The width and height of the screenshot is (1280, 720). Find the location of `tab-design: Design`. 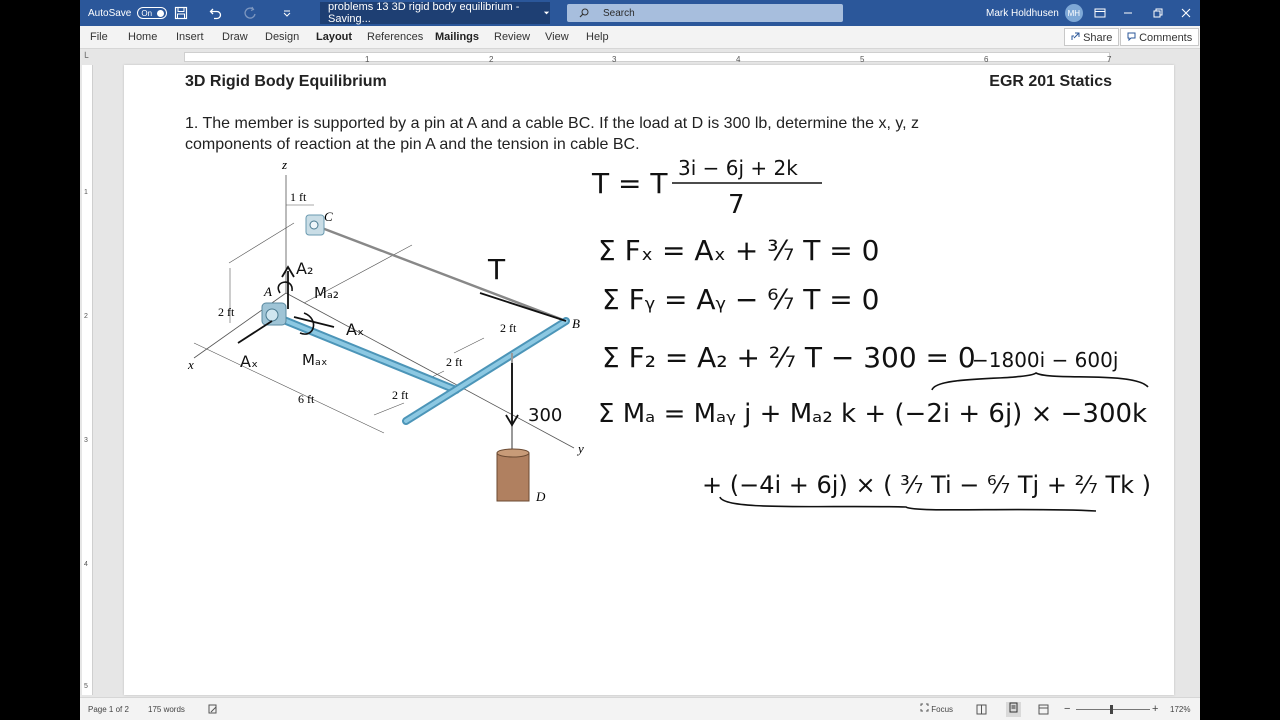

tab-design: Design is located at coordinates (282, 37).